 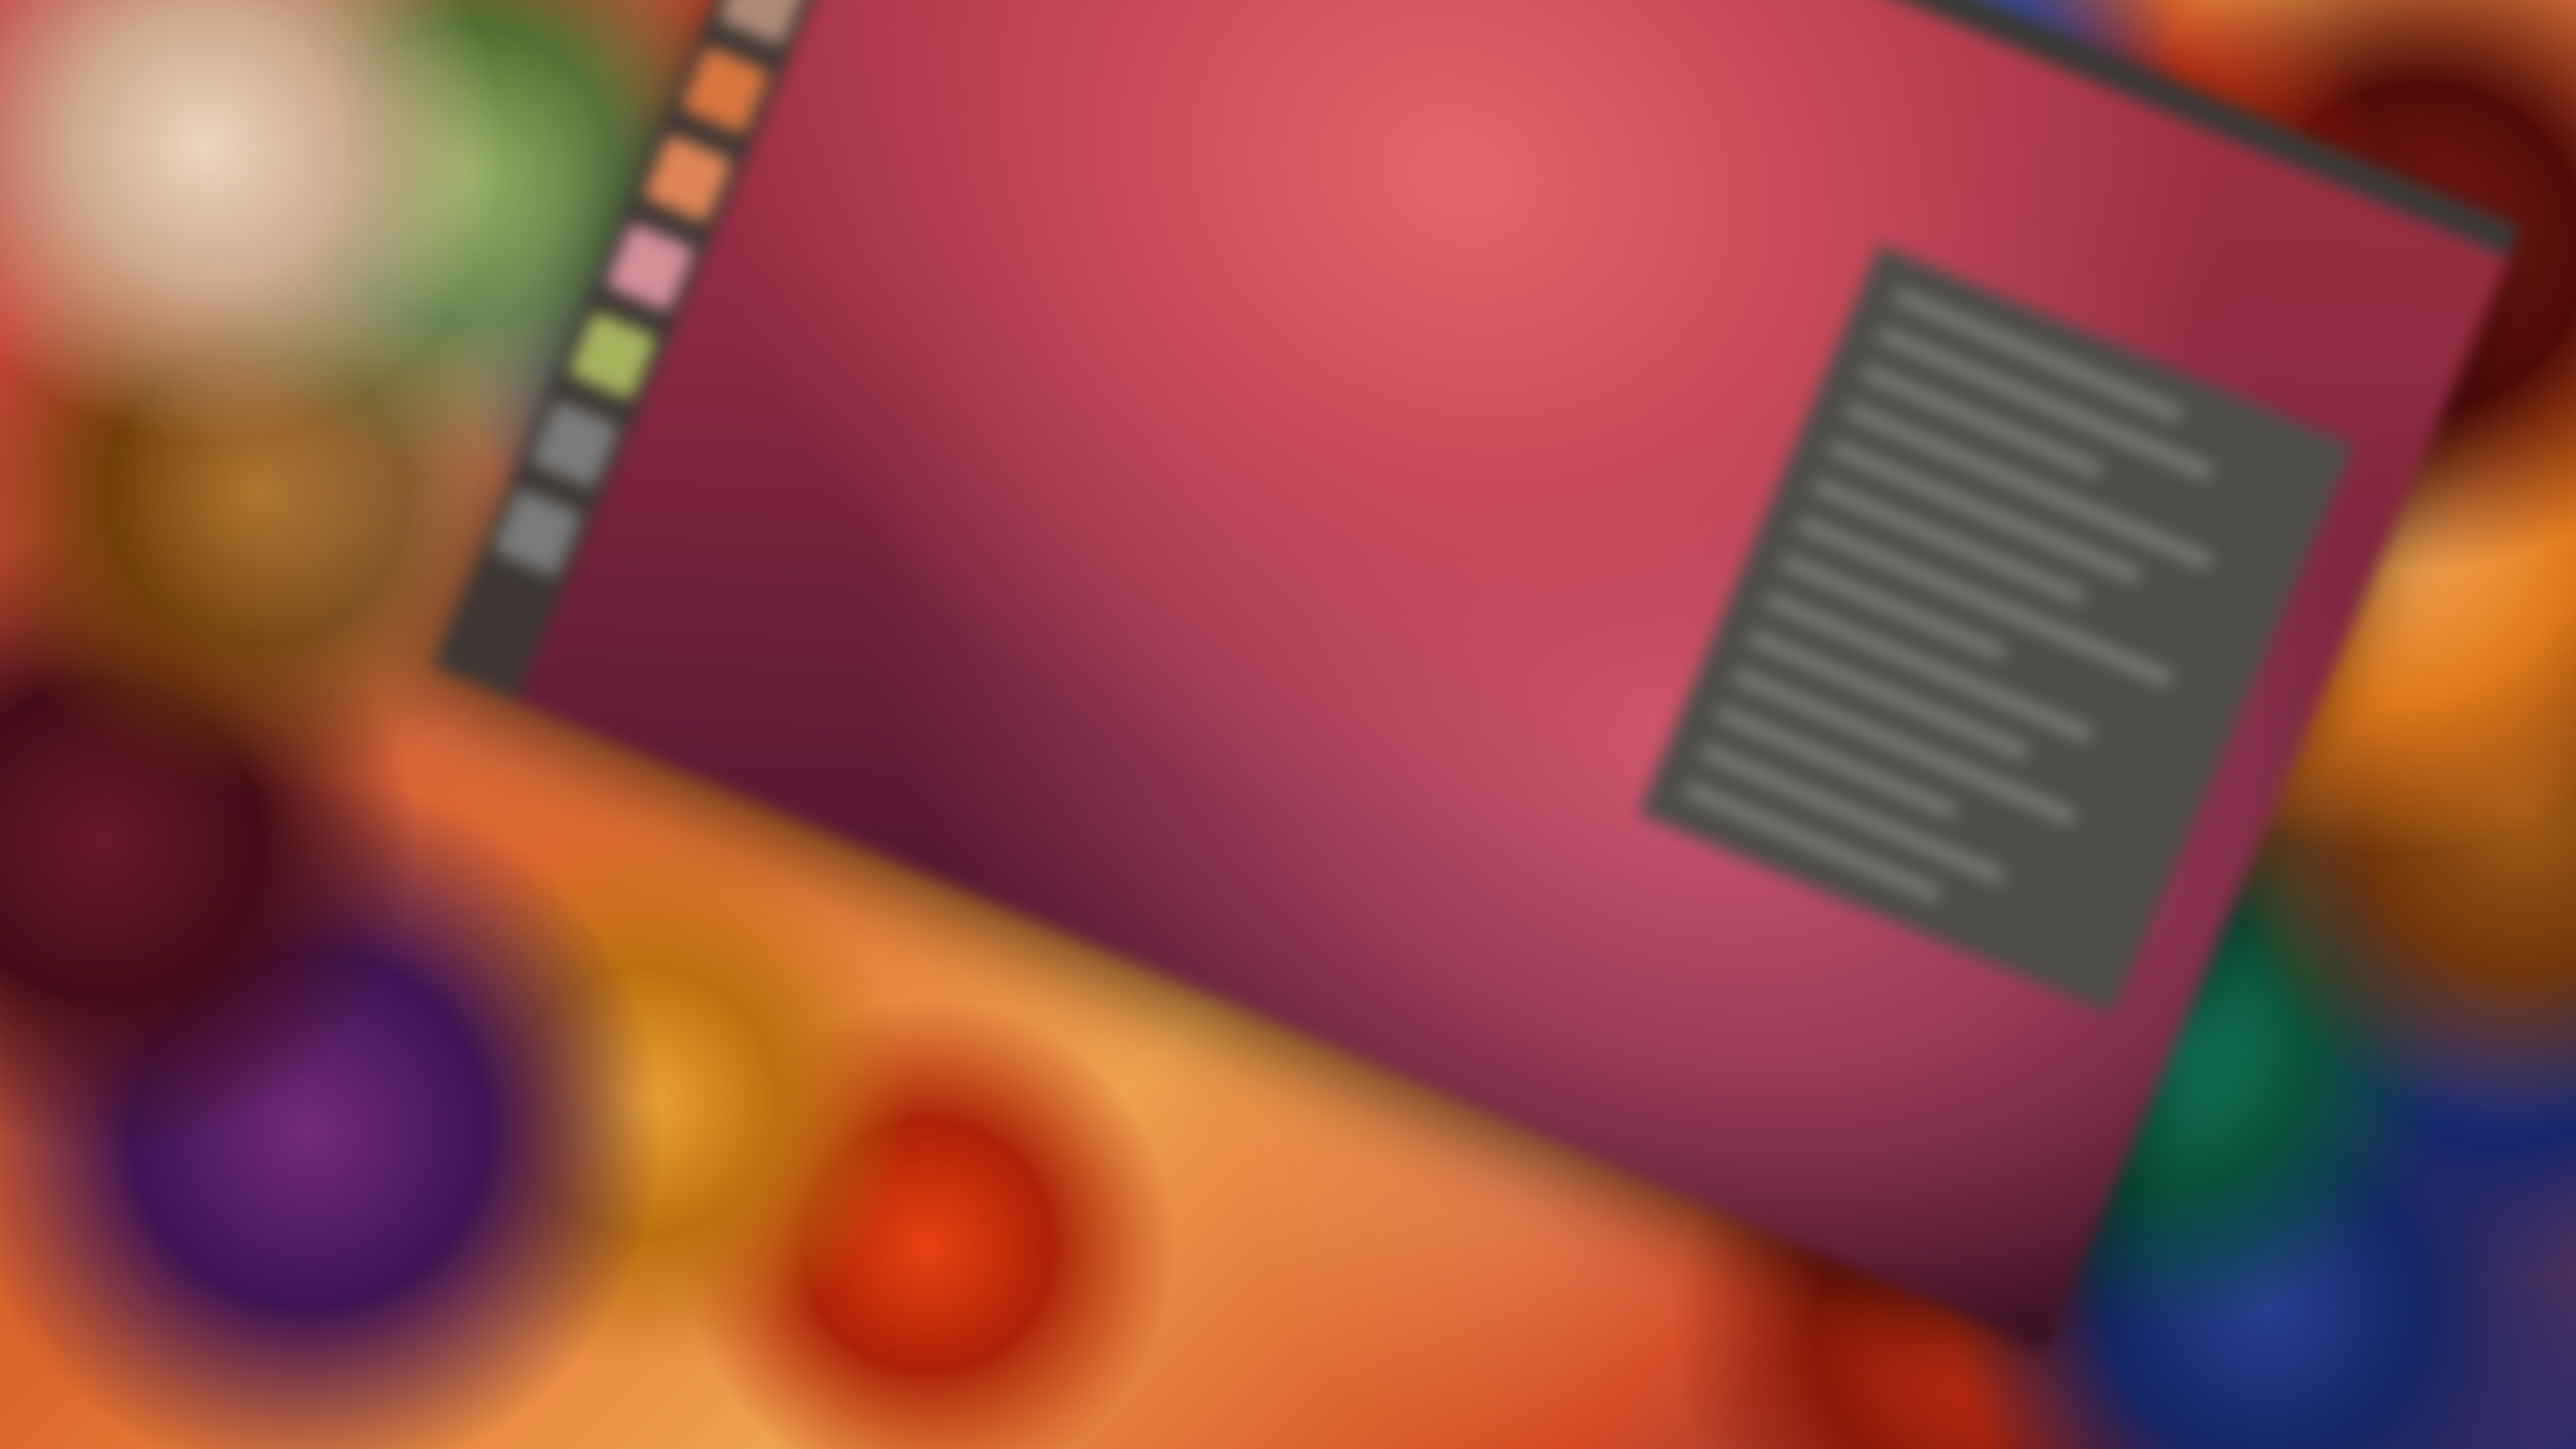 I want to click on workspace-icon, so click(x=575, y=444).